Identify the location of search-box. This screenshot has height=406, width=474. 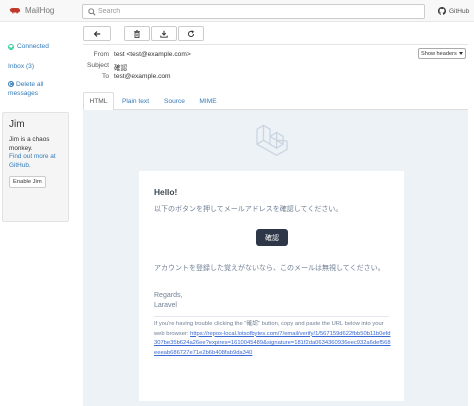
(253, 11).